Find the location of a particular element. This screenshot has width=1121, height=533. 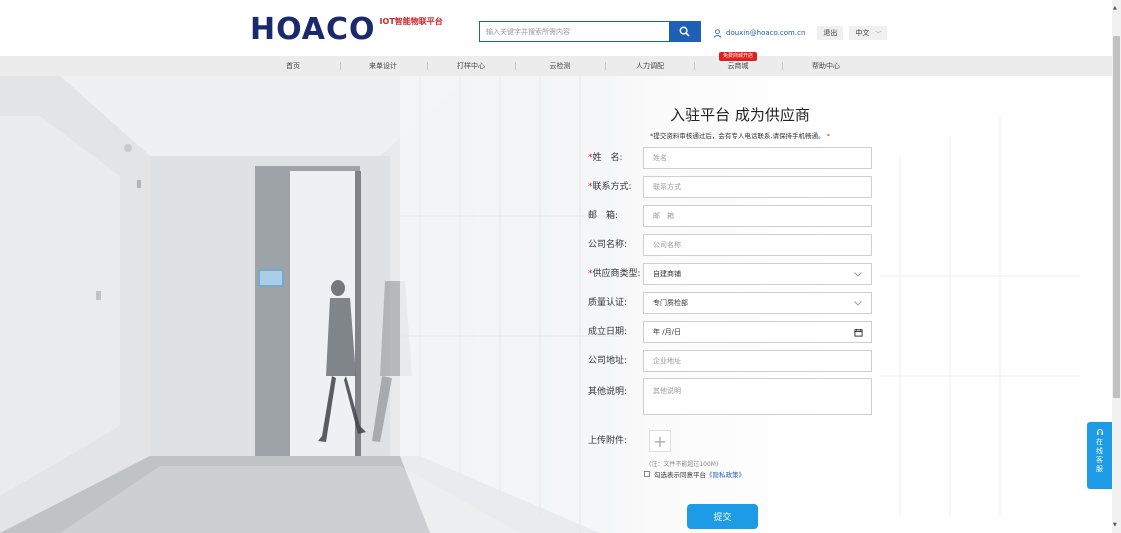

company-input is located at coordinates (757, 245).